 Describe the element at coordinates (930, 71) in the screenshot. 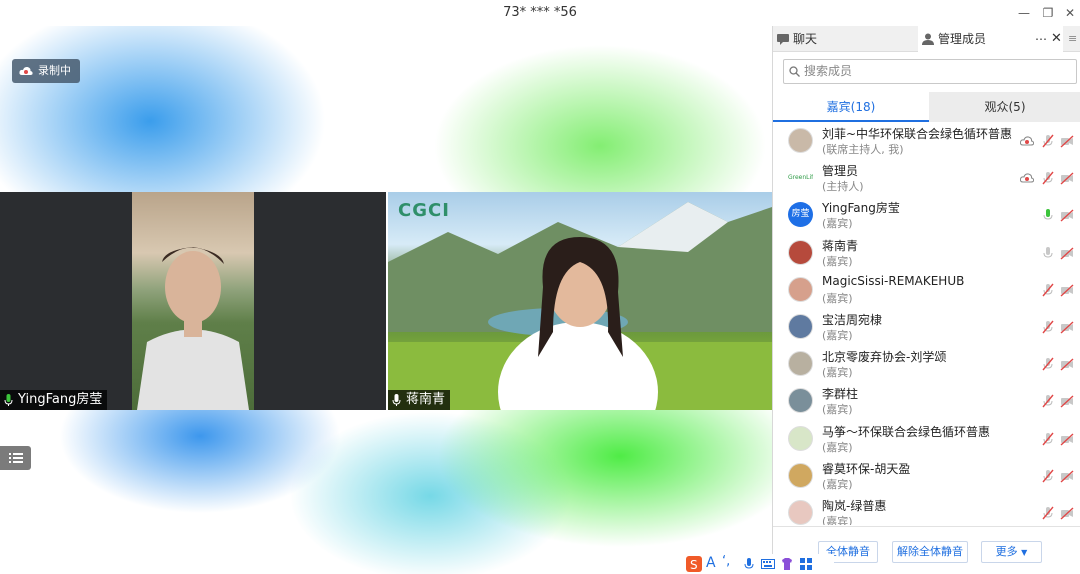

I see `member-search-input: 搜索成员` at that location.